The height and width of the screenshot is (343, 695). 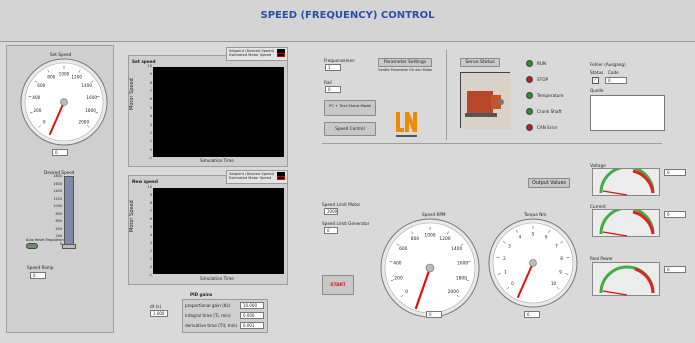 What do you see at coordinates (347, 15) in the screenshot?
I see `page-title: SPEED (FREQUENCY) CONTROL` at bounding box center [347, 15].